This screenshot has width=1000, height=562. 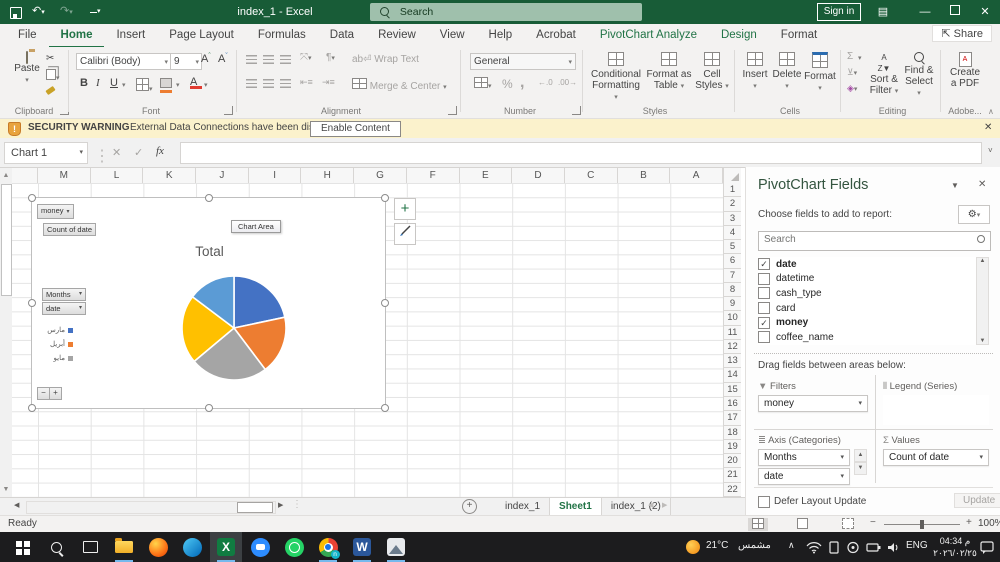 What do you see at coordinates (962, 33) in the screenshot?
I see `share-button: ⇱ Share` at bounding box center [962, 33].